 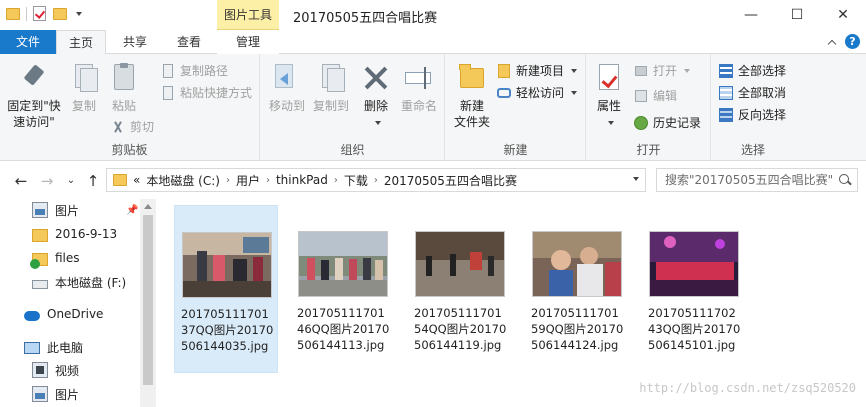 What do you see at coordinates (331, 88) in the screenshot?
I see `copy-to-button: 复制到` at bounding box center [331, 88].